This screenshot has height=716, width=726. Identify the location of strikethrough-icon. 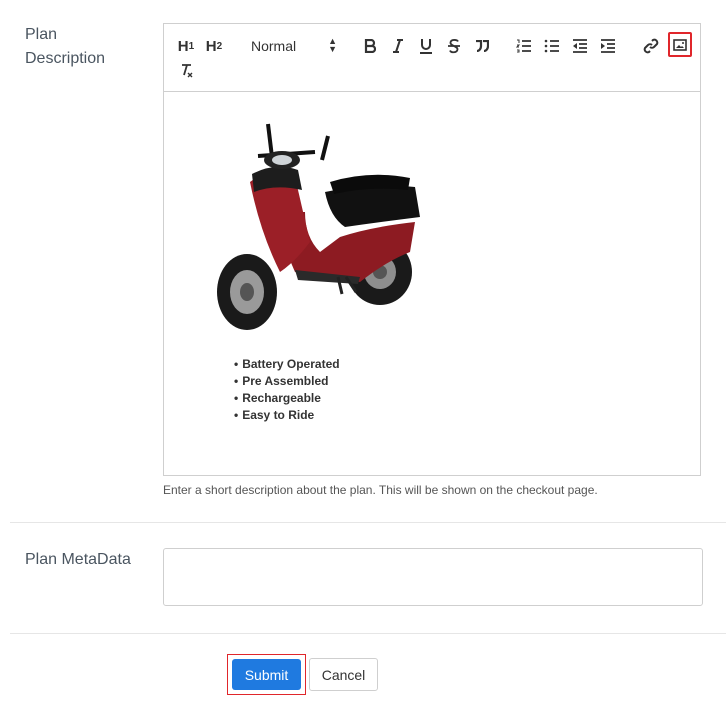
(454, 46).